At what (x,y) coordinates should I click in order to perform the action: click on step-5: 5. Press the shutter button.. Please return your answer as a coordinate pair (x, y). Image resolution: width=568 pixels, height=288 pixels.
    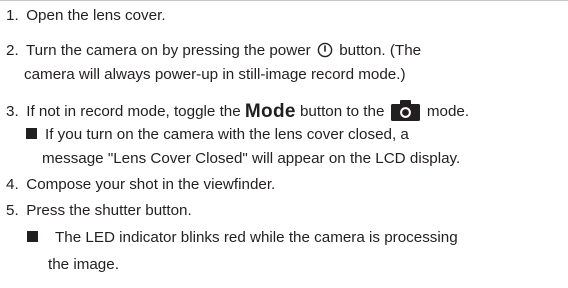
    Looking at the image, I should click on (99, 211).